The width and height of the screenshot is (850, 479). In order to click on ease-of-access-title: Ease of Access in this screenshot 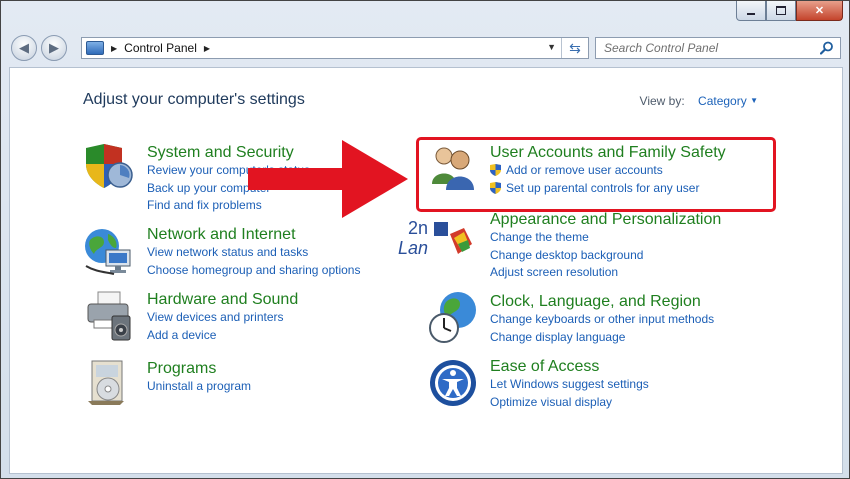, I will do `click(569, 367)`.